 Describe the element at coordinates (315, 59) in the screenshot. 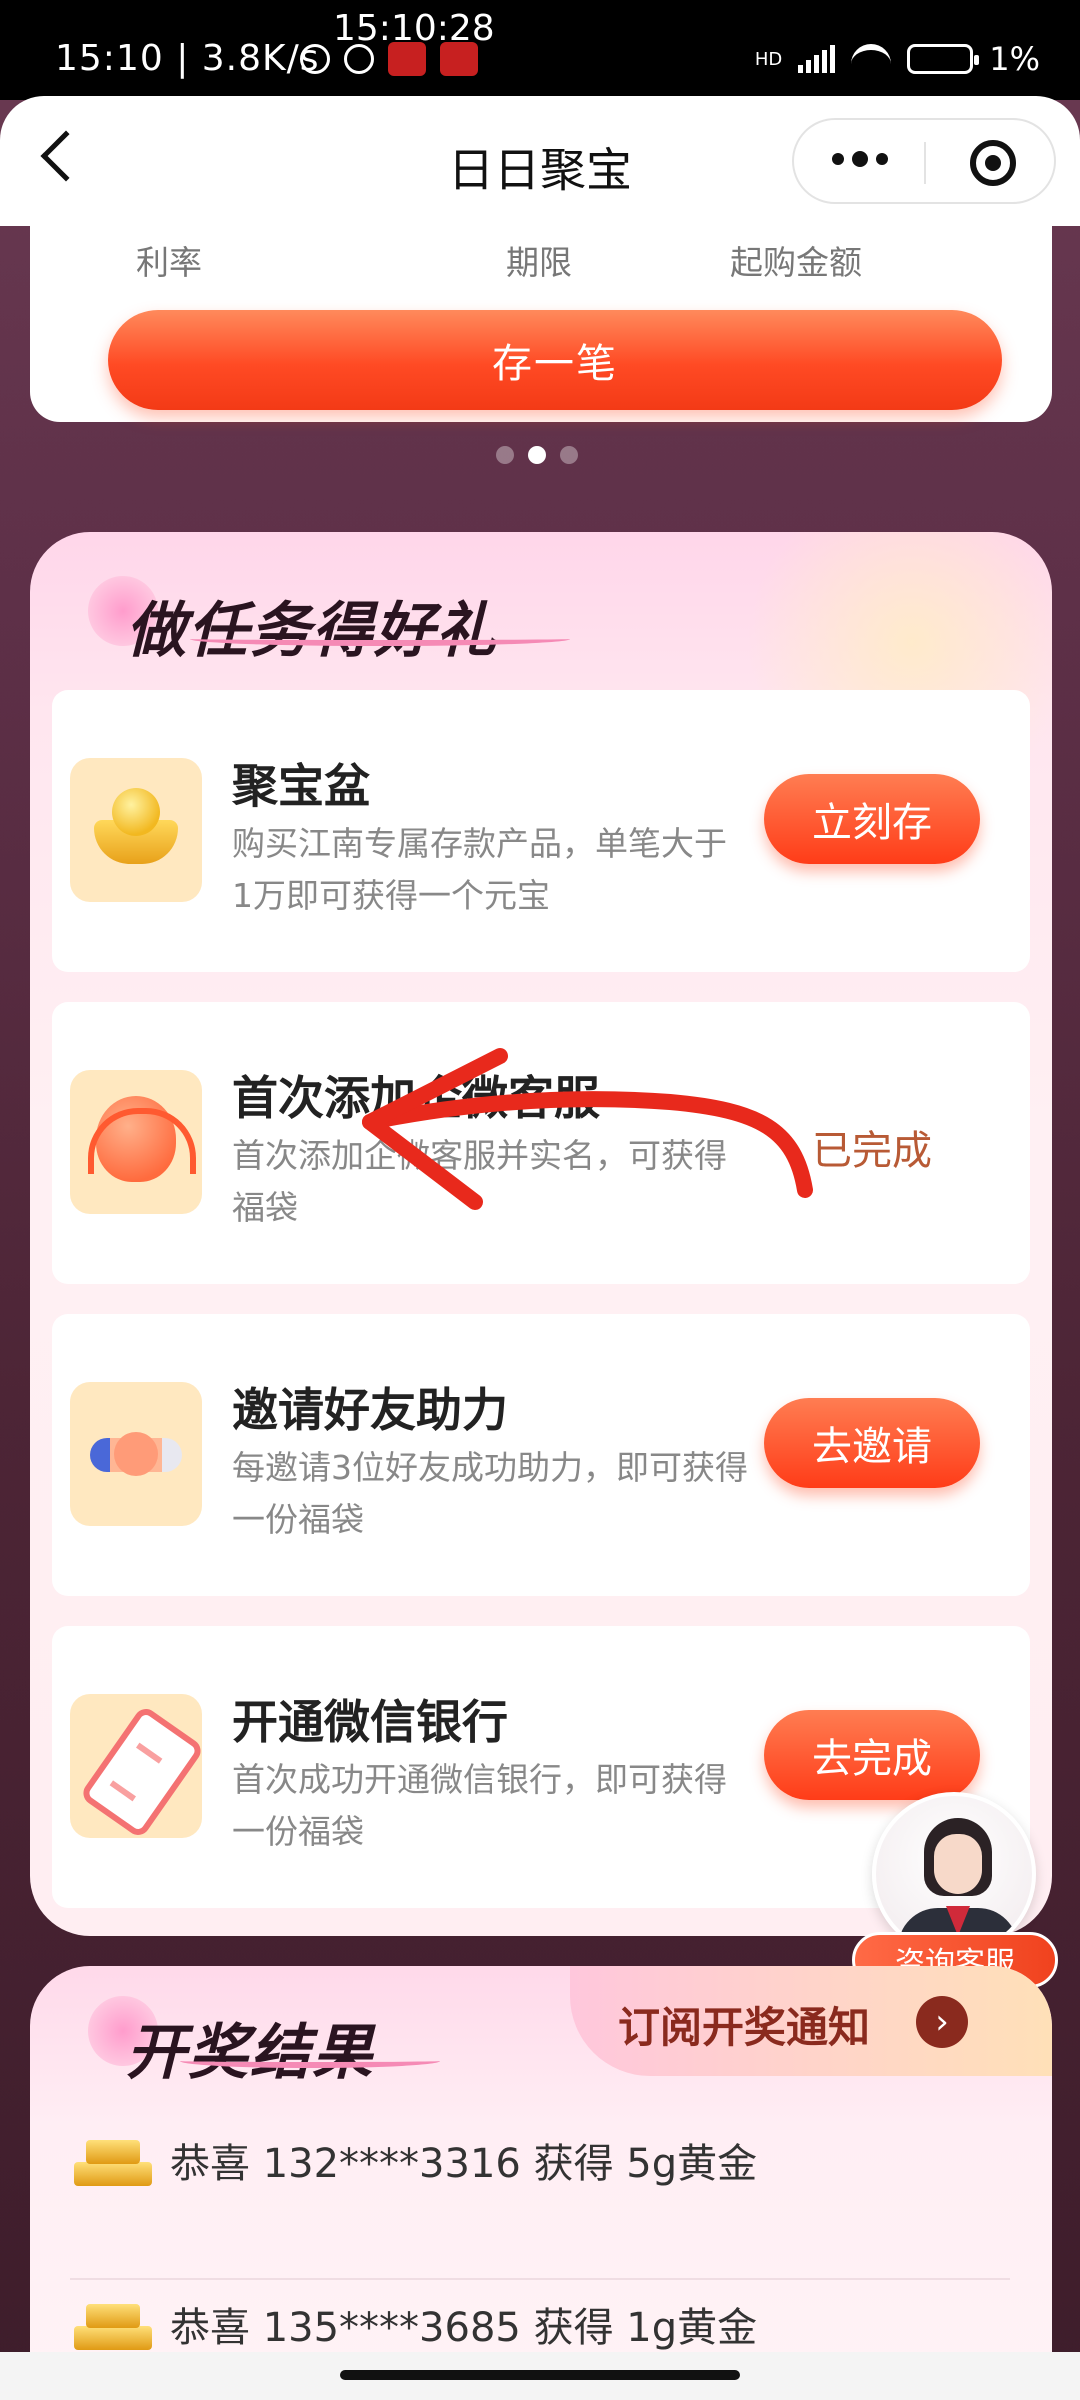

I see `bell-off-icon` at that location.